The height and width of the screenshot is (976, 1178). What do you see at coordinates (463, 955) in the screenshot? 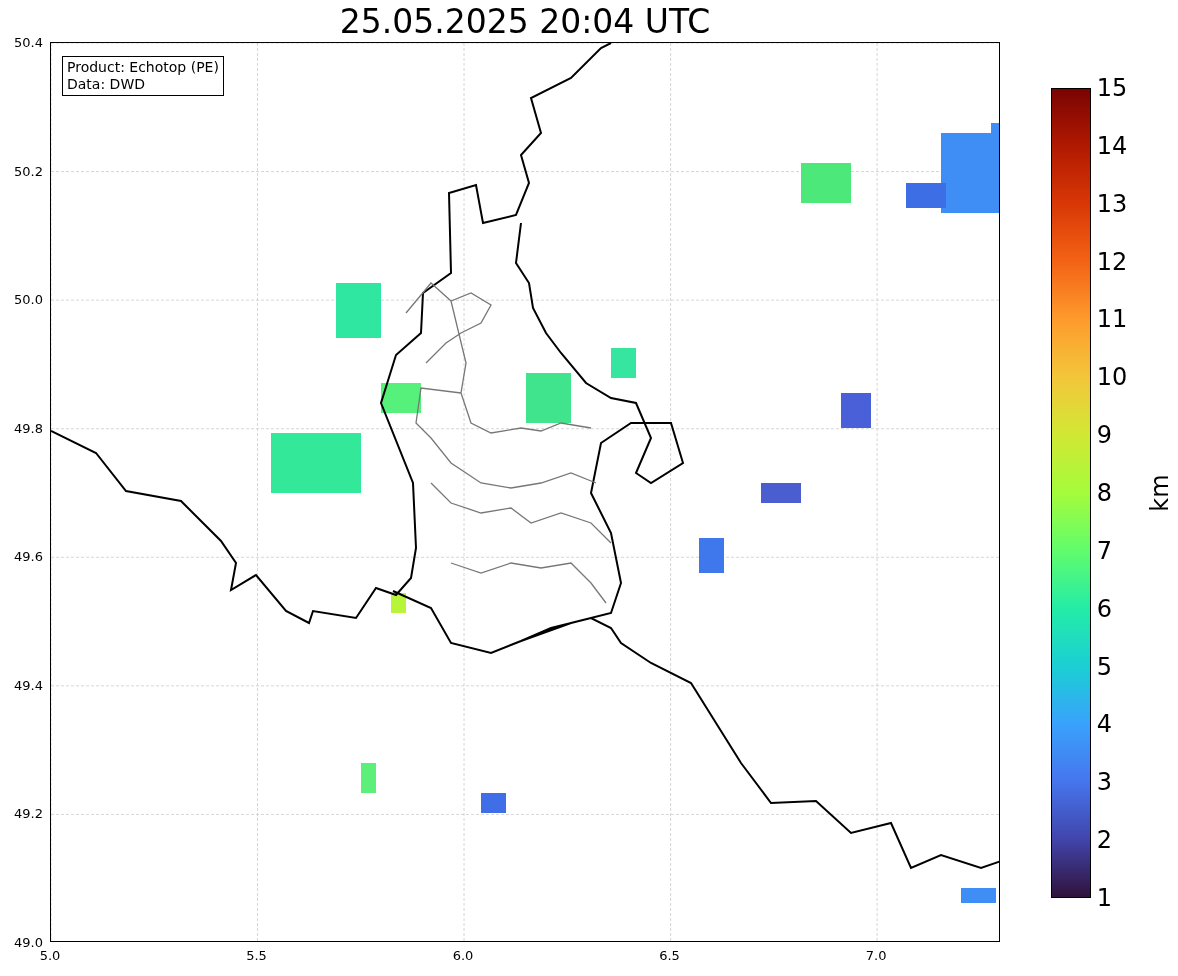
I see `x-tick-label: 6.0` at bounding box center [463, 955].